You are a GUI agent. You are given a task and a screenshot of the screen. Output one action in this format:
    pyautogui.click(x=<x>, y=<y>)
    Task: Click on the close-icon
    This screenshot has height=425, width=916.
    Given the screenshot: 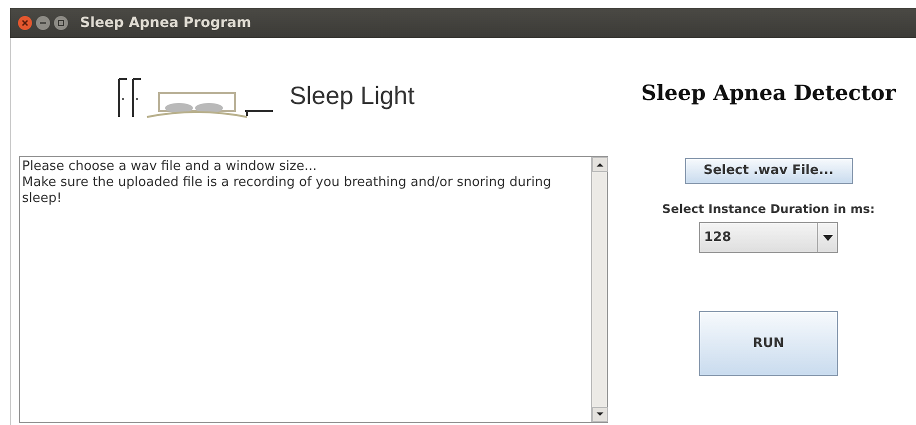 What is the action you would take?
    pyautogui.click(x=25, y=23)
    